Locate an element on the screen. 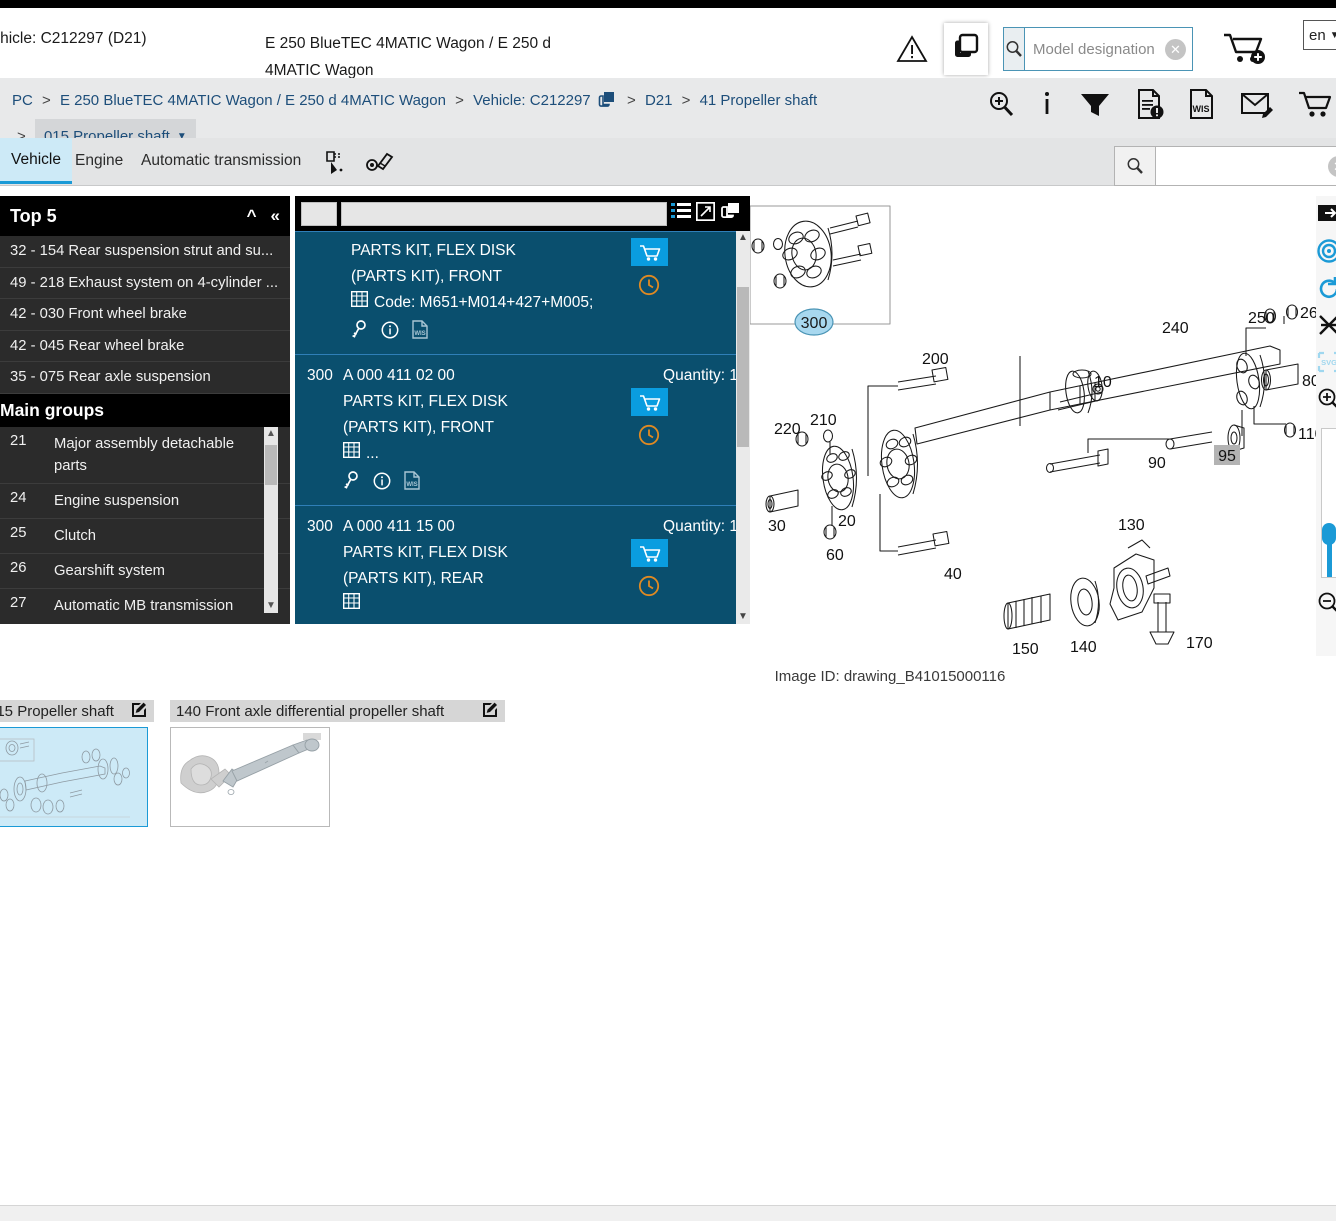  callout-label-40: 40 is located at coordinates (953, 574).